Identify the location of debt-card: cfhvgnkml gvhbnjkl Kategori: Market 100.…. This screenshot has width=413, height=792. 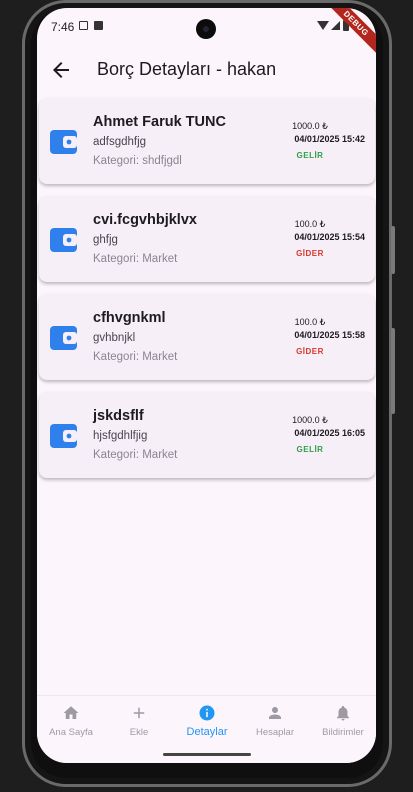
(207, 337).